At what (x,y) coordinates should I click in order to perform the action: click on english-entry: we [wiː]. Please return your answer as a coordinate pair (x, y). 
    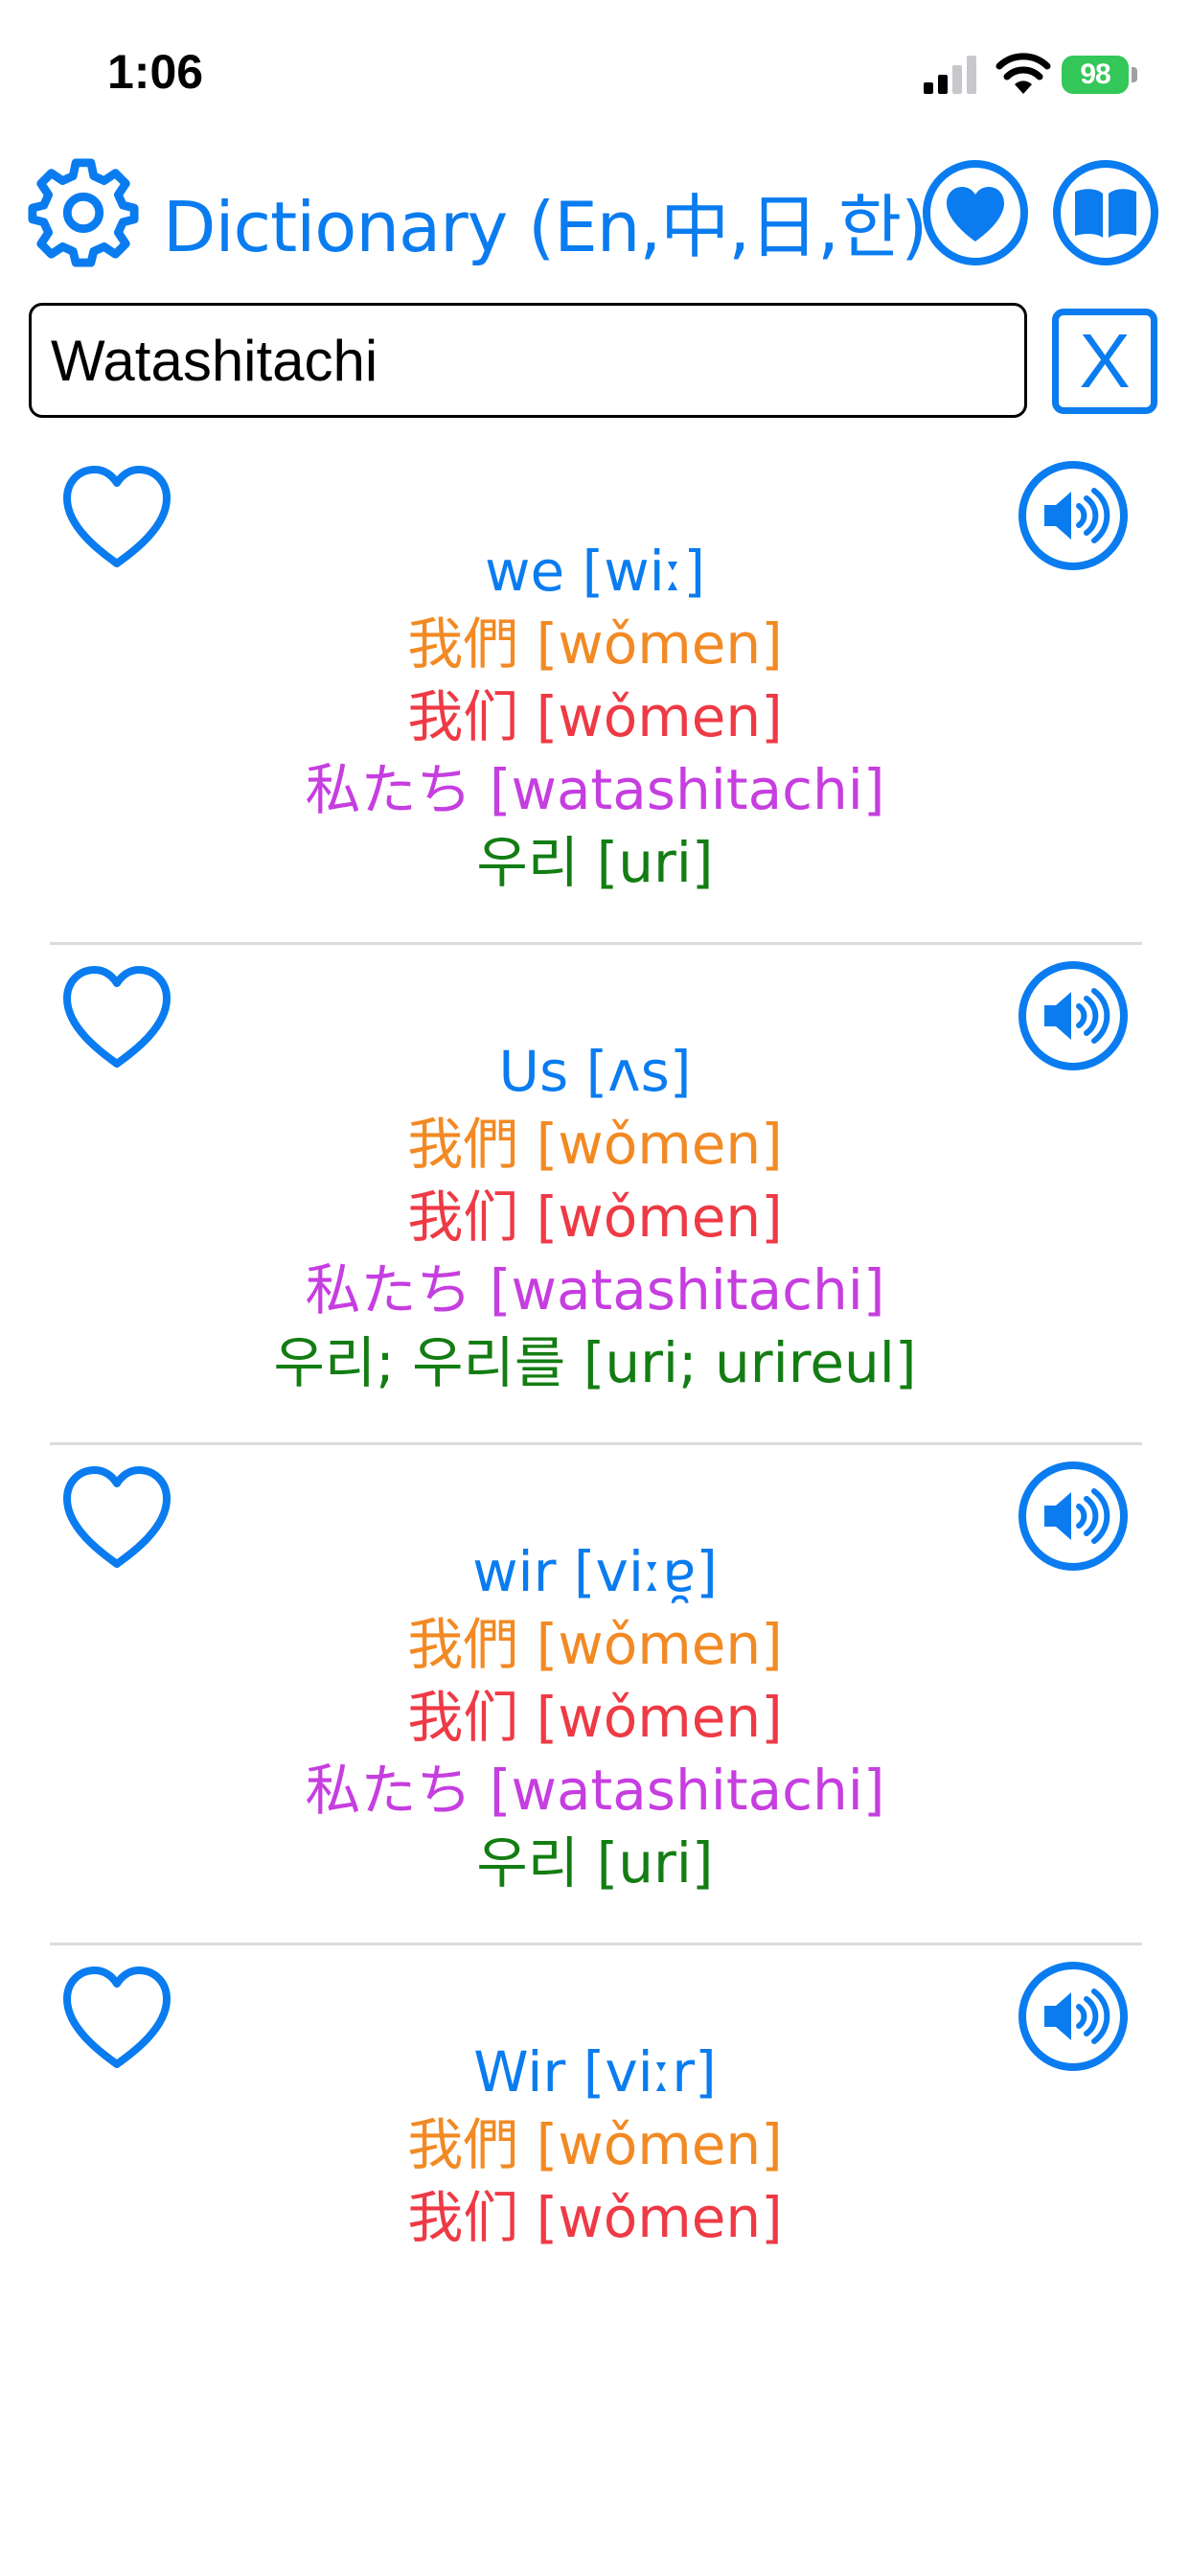
    Looking at the image, I should click on (595, 571).